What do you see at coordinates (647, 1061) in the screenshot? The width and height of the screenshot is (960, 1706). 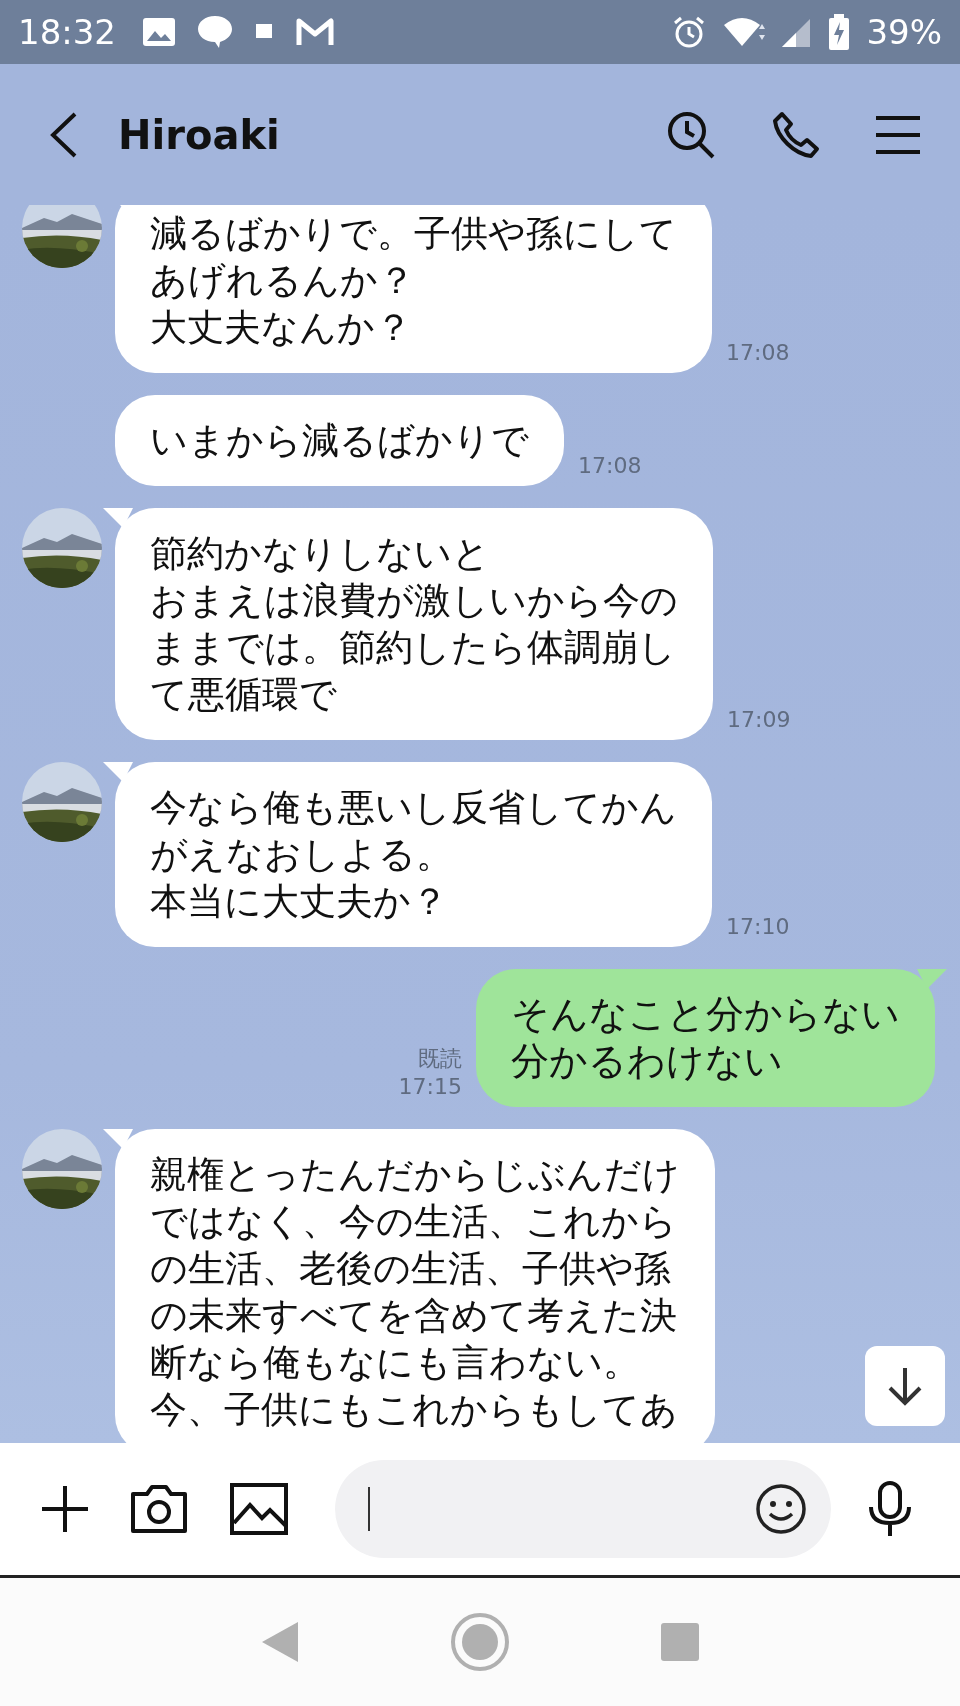 I see `message-line: 分かるわけない` at bounding box center [647, 1061].